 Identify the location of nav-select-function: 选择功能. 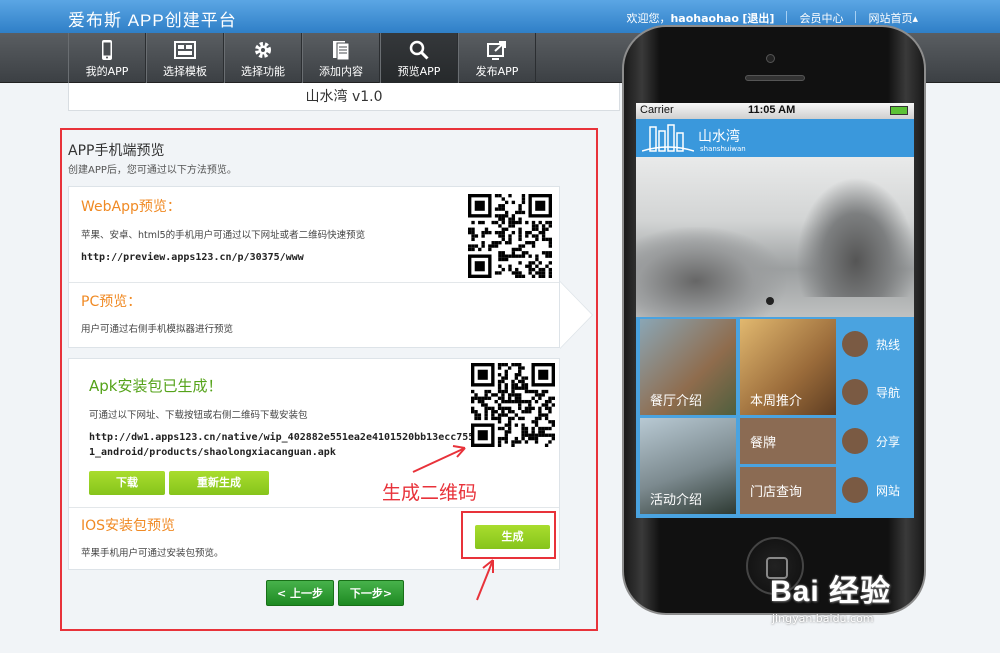
(263, 58).